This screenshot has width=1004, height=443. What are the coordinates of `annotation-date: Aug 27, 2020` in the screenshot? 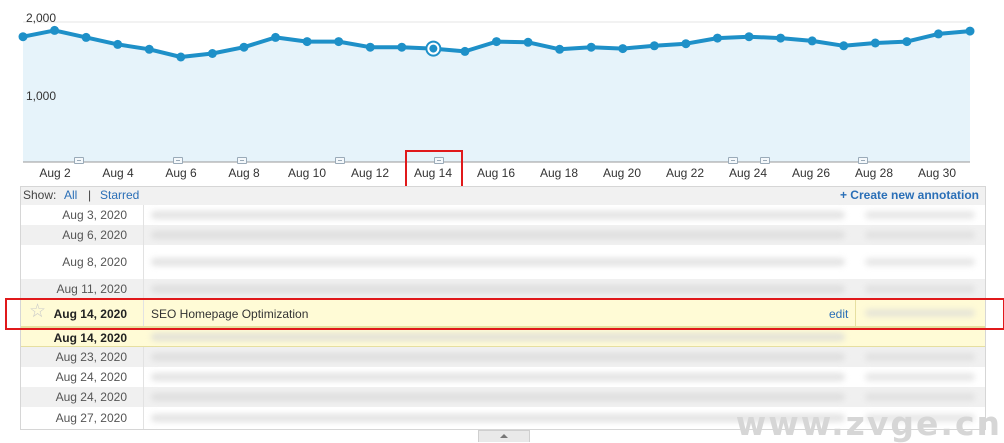 It's located at (91, 418).